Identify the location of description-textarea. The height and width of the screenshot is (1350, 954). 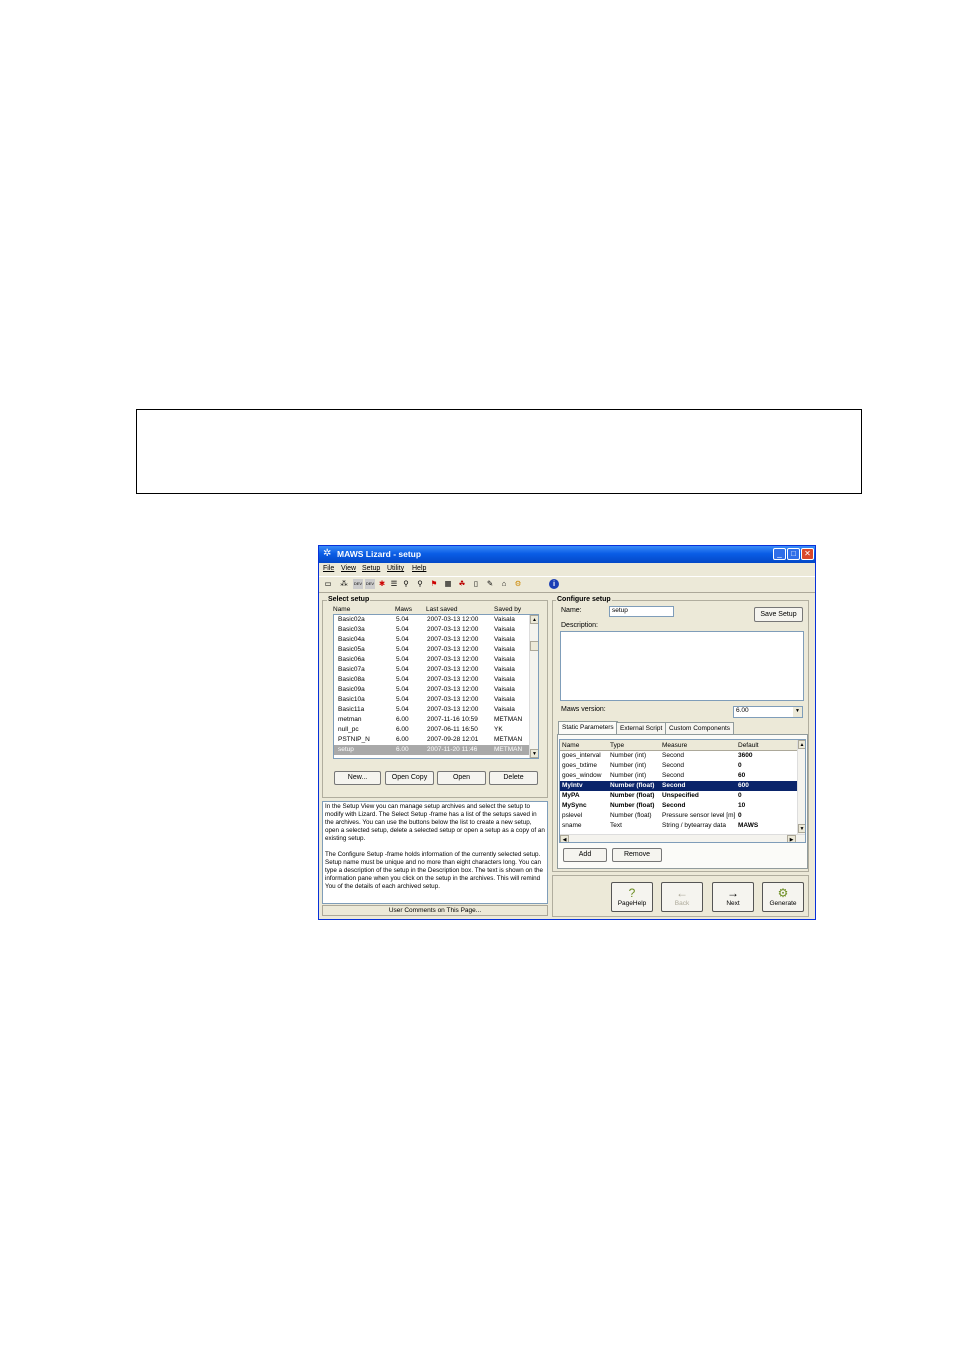
(682, 666).